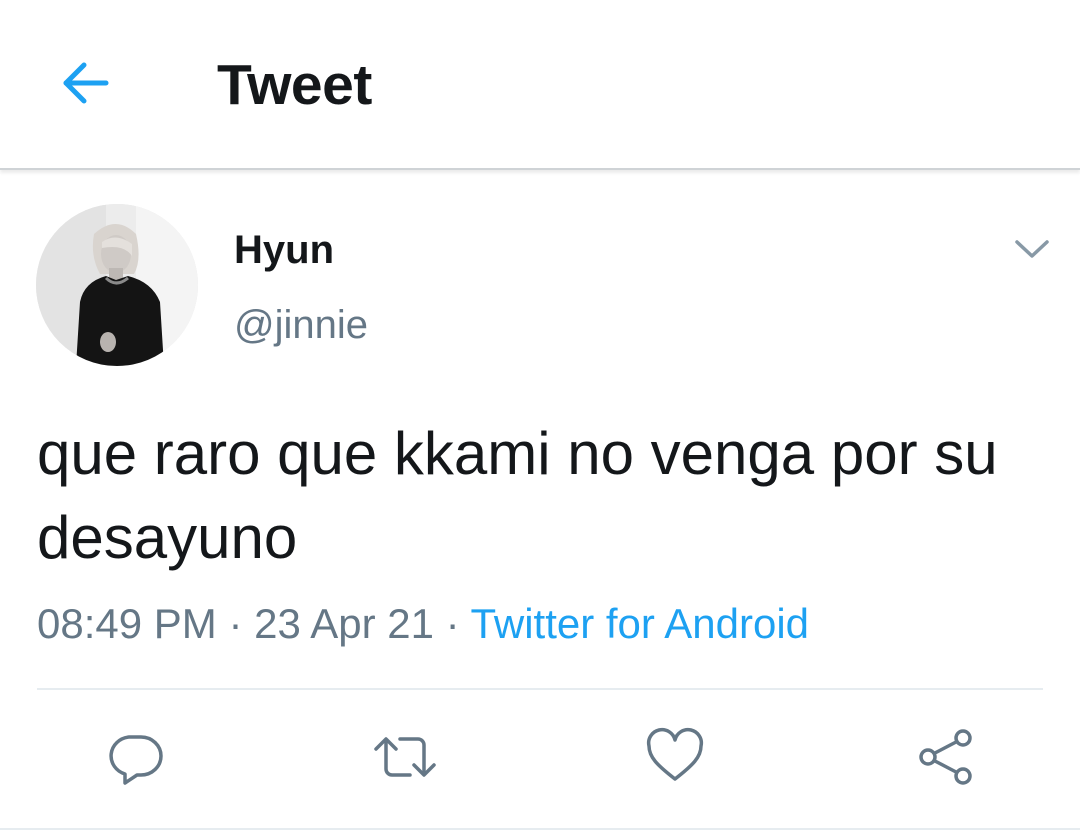  What do you see at coordinates (136, 760) in the screenshot?
I see `reply-icon` at bounding box center [136, 760].